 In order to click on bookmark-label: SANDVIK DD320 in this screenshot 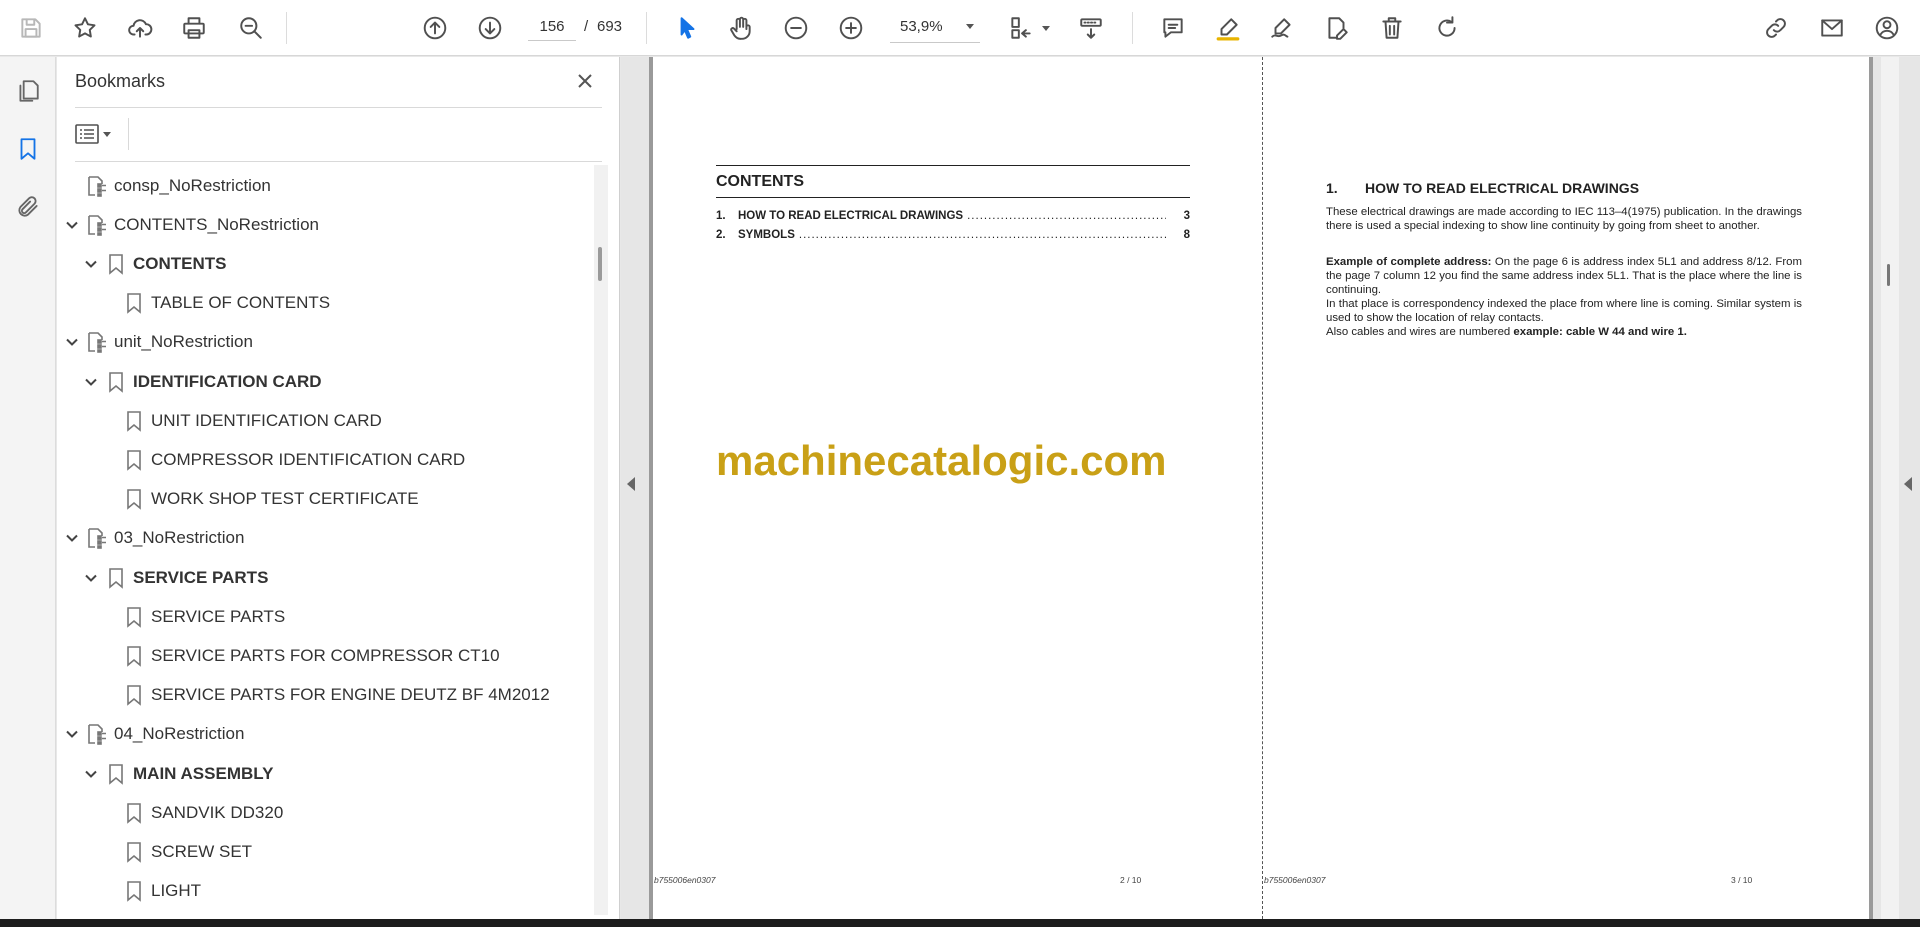, I will do `click(217, 812)`.